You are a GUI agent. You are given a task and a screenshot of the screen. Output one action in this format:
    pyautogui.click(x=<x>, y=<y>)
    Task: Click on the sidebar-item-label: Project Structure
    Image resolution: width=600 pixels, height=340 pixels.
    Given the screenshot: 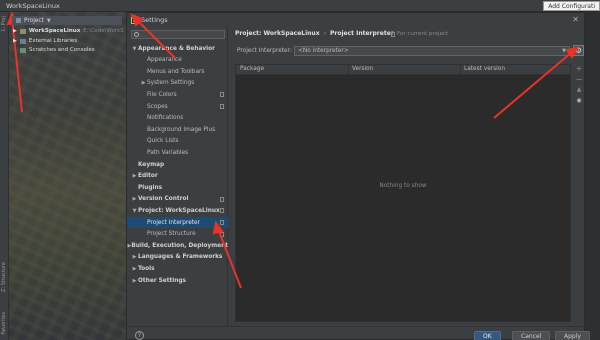 What is the action you would take?
    pyautogui.click(x=171, y=234)
    